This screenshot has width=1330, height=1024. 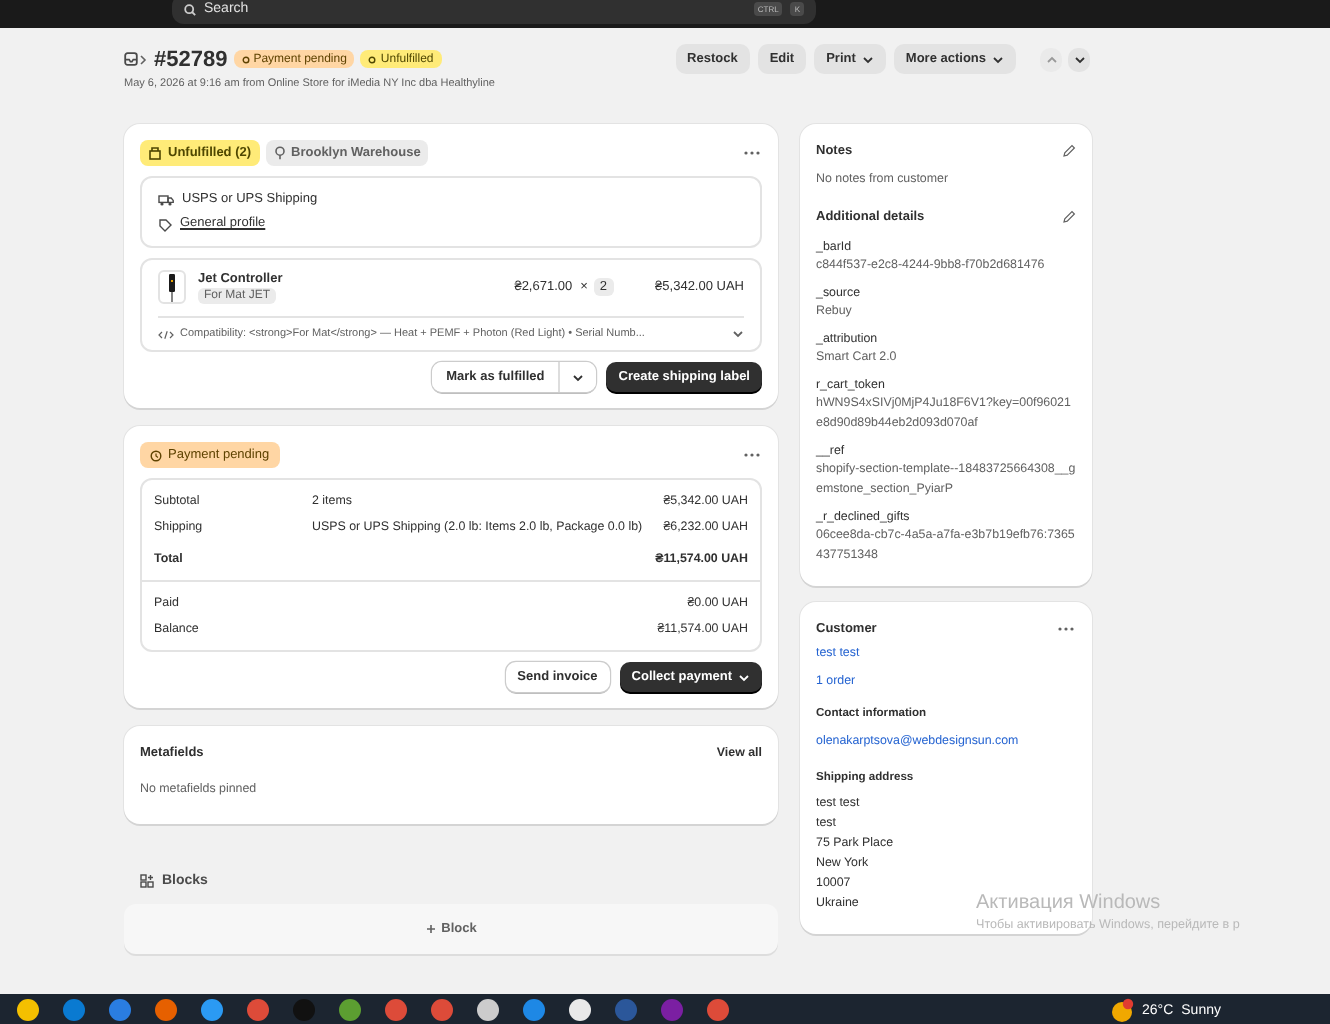 What do you see at coordinates (279, 153) in the screenshot?
I see `location-pin-icon` at bounding box center [279, 153].